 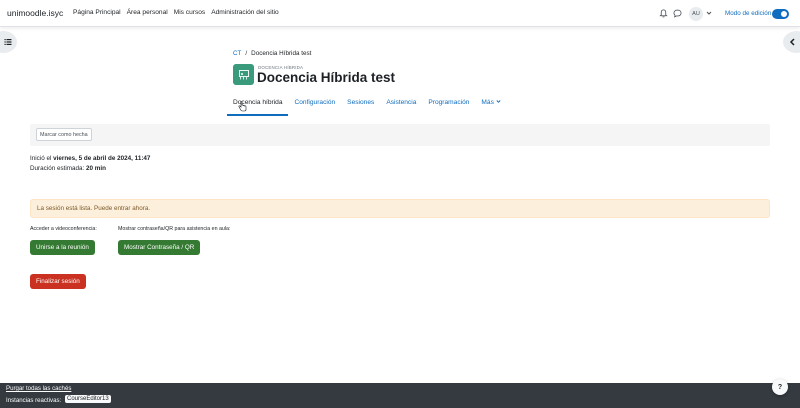 What do you see at coordinates (448, 104) in the screenshot?
I see `tab-schedule: Programación` at bounding box center [448, 104].